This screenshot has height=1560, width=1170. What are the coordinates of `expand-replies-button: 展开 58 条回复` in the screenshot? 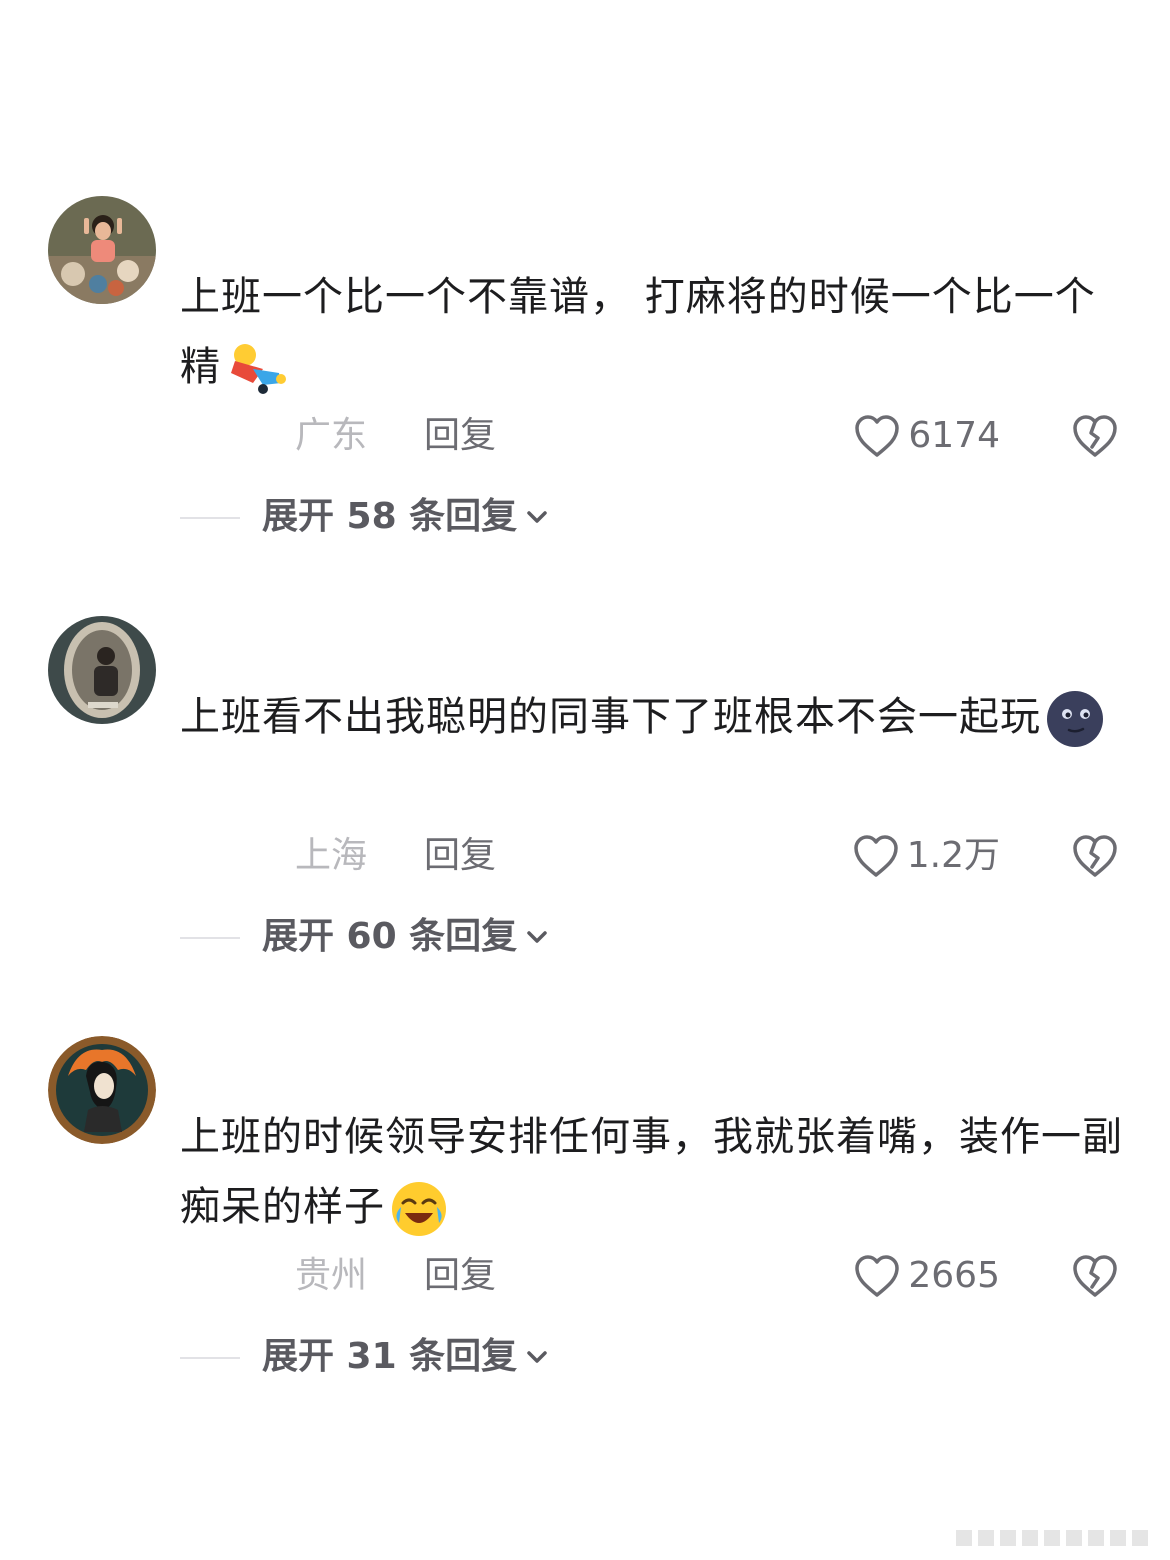 It's located at (406, 517).